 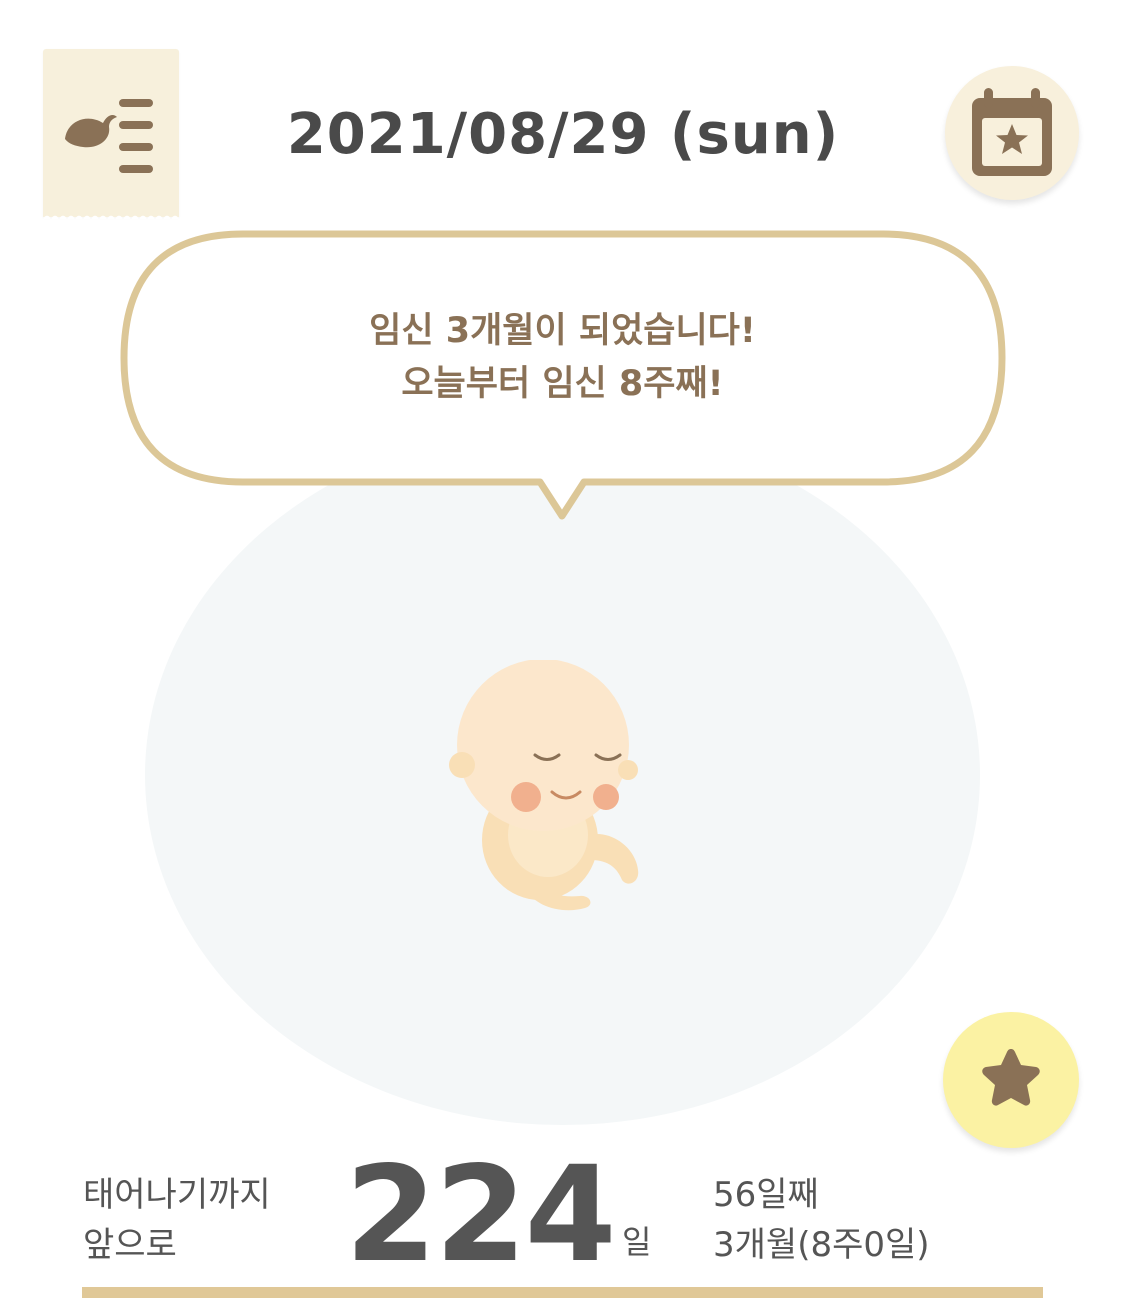 I want to click on countdown-label-line-2: 앞으로, so click(x=130, y=1245).